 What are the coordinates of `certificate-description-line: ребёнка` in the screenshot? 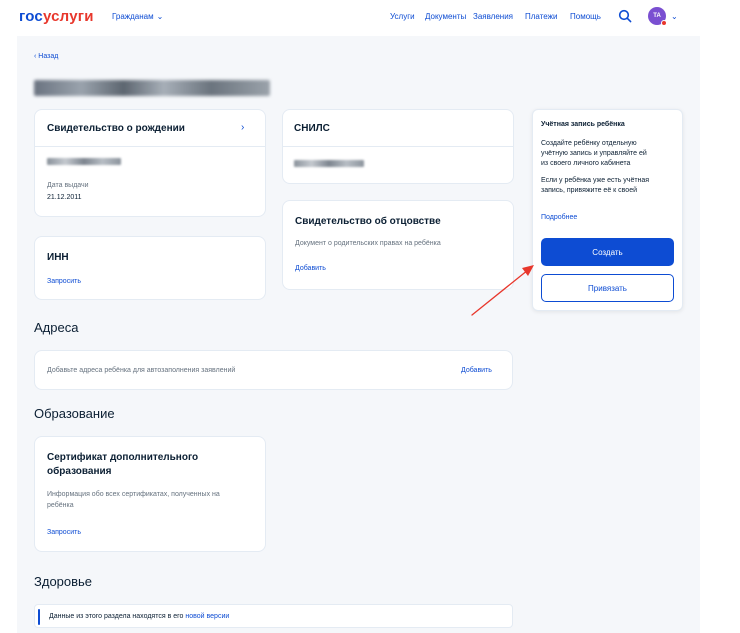 It's located at (60, 505).